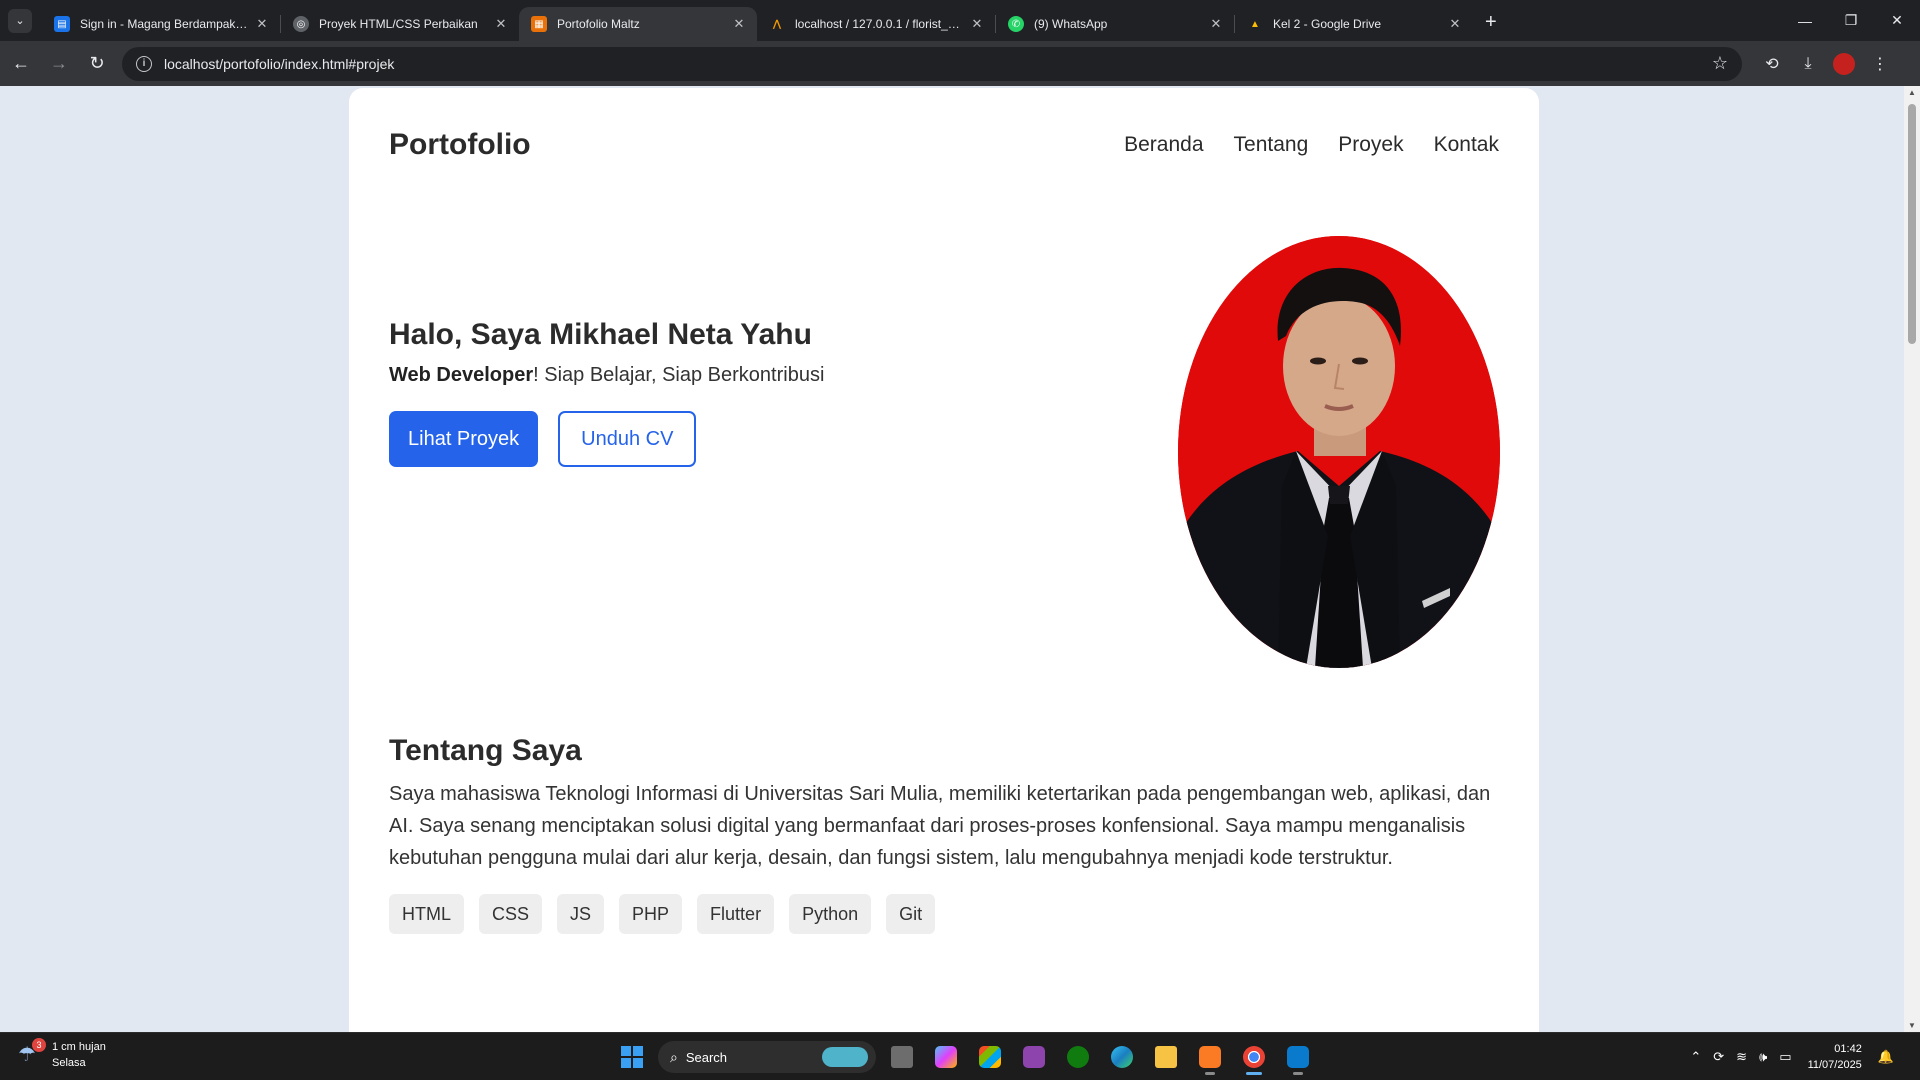 Image resolution: width=1920 pixels, height=1080 pixels. What do you see at coordinates (1897, 20) in the screenshot?
I see `window-close-icon: ✕` at bounding box center [1897, 20].